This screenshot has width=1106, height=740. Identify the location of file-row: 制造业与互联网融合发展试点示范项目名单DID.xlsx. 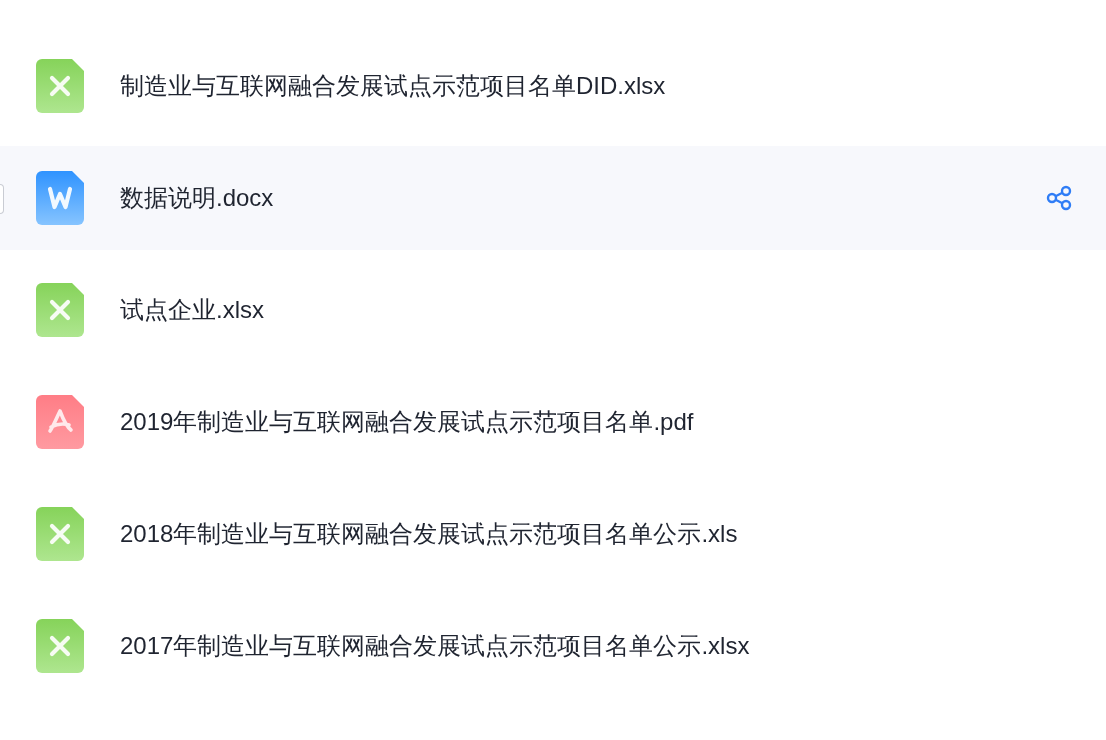
(553, 86).